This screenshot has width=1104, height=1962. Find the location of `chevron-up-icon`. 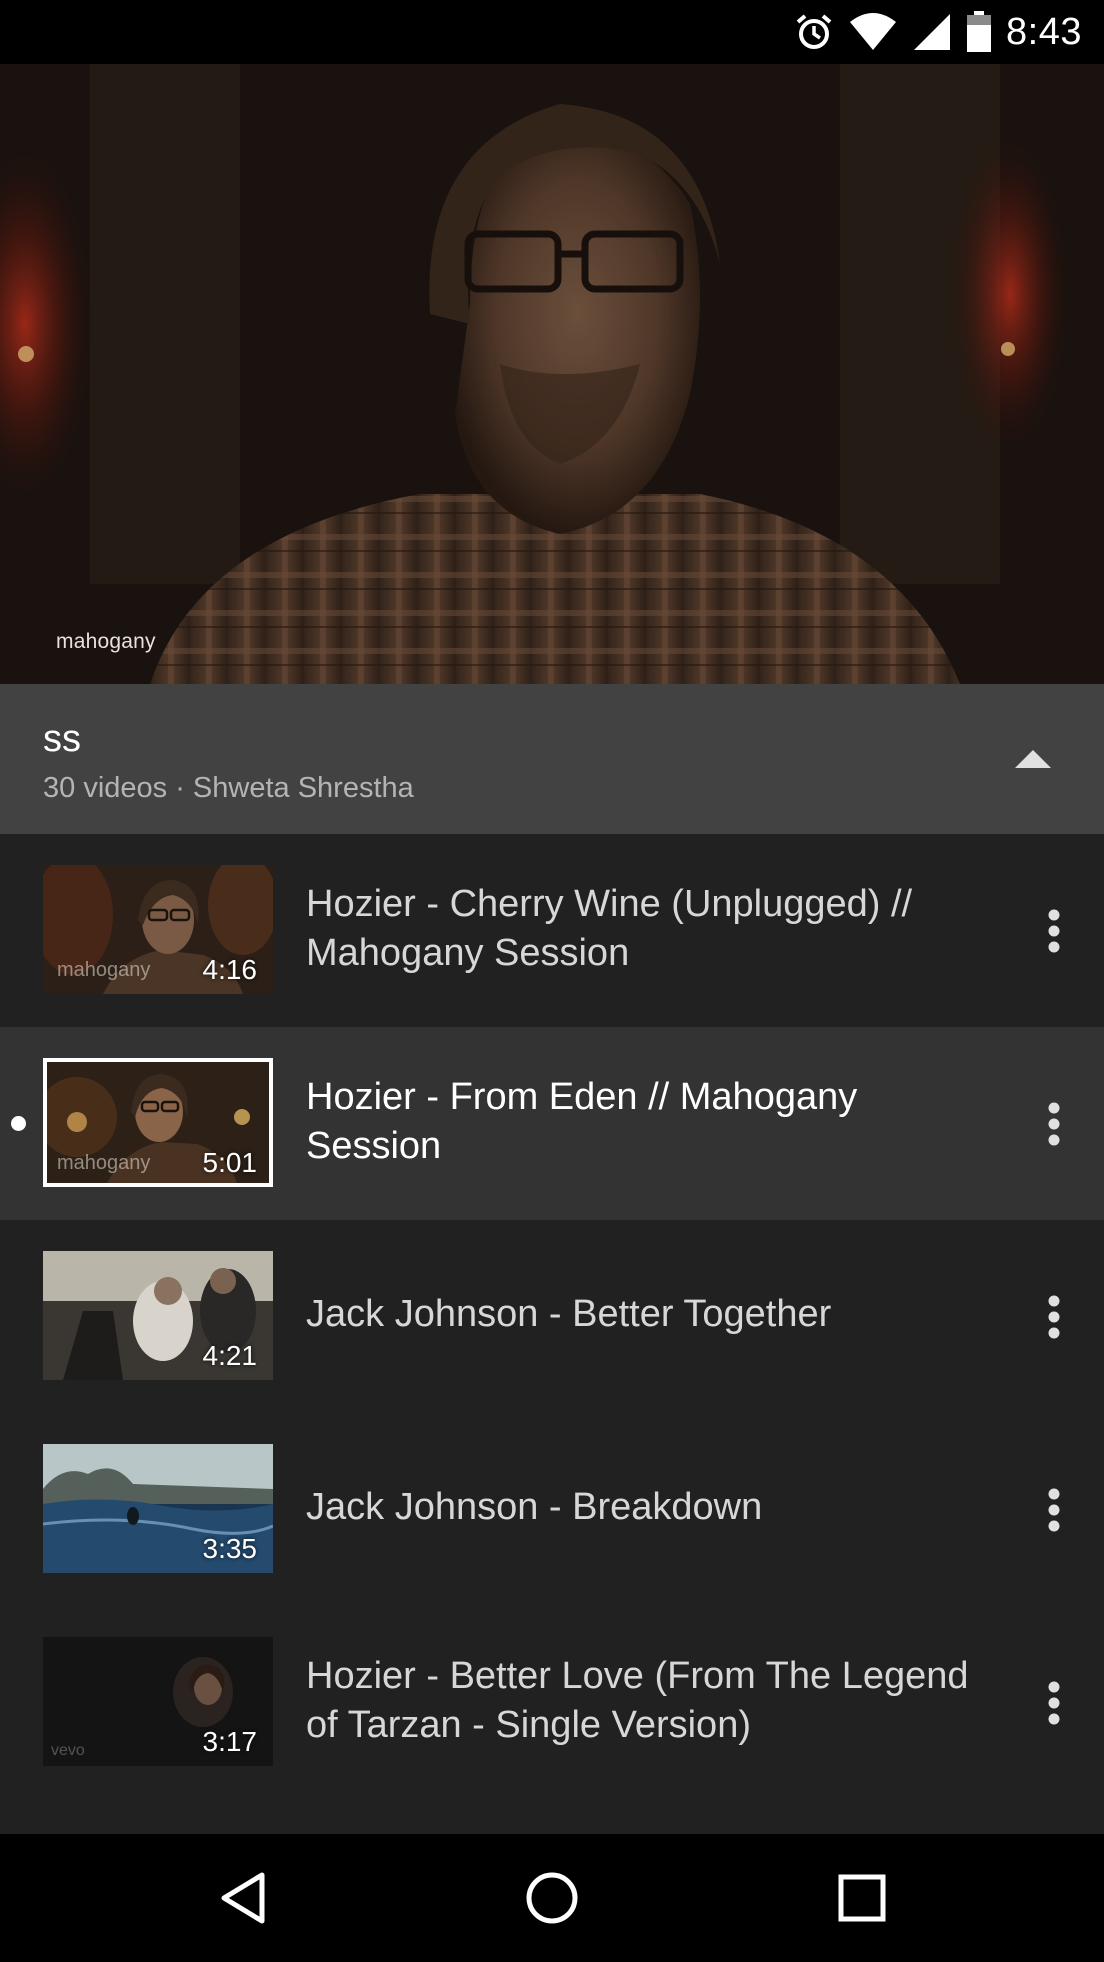

chevron-up-icon is located at coordinates (1033, 759).